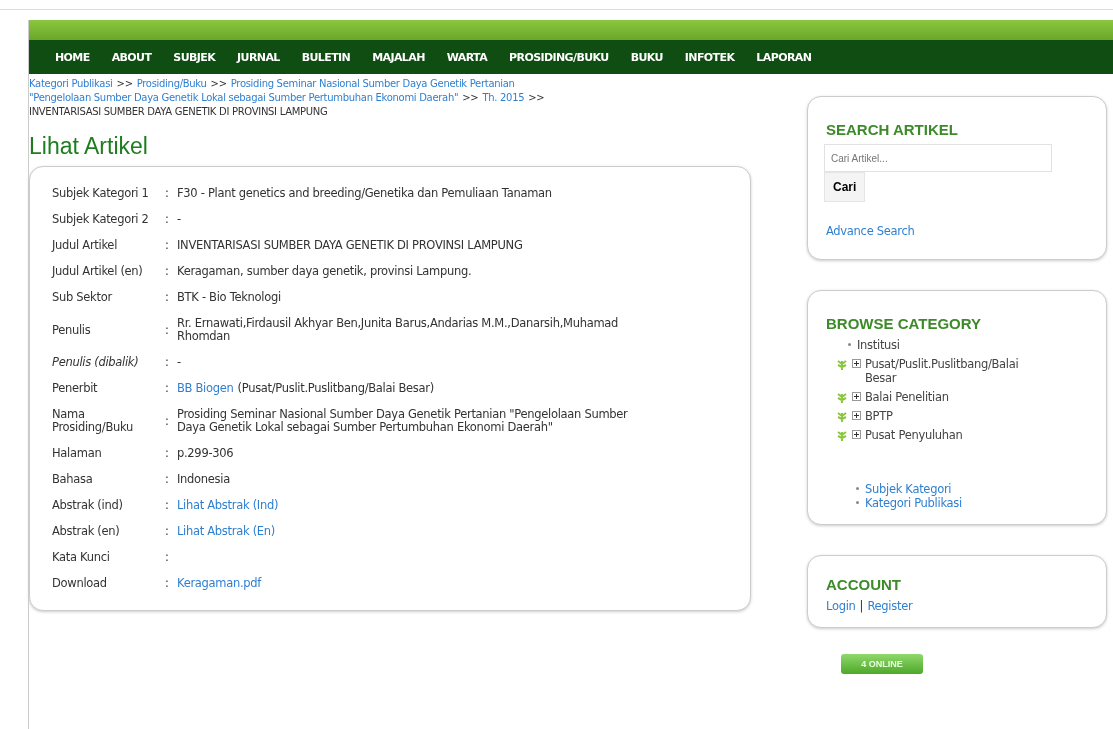 This screenshot has height=729, width=1113. I want to click on category-link: Kategori Publikasi, so click(913, 503).